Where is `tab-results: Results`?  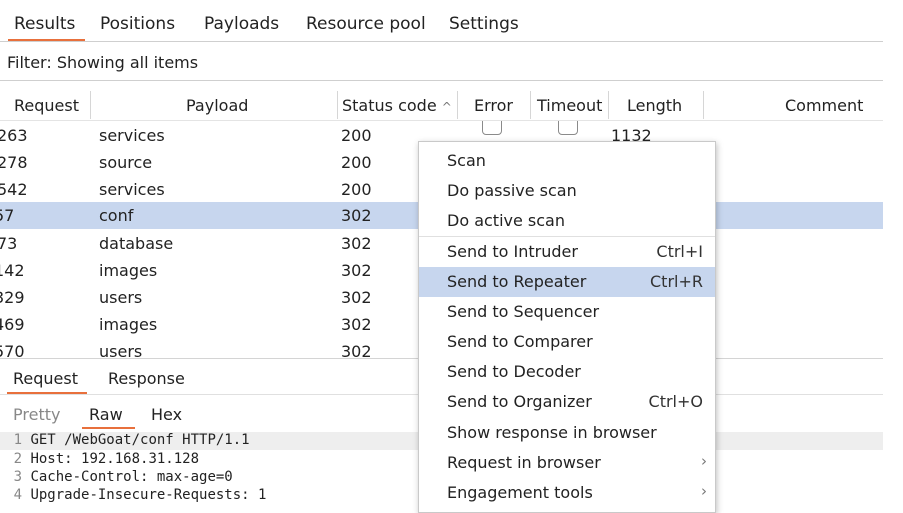
tab-results: Results is located at coordinates (44, 24).